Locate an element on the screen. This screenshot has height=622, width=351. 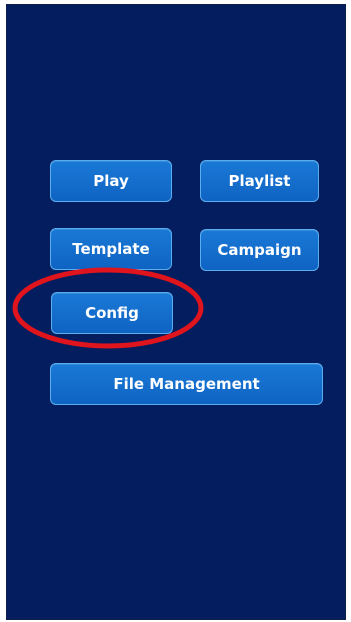
play-button: Play is located at coordinates (111, 181).